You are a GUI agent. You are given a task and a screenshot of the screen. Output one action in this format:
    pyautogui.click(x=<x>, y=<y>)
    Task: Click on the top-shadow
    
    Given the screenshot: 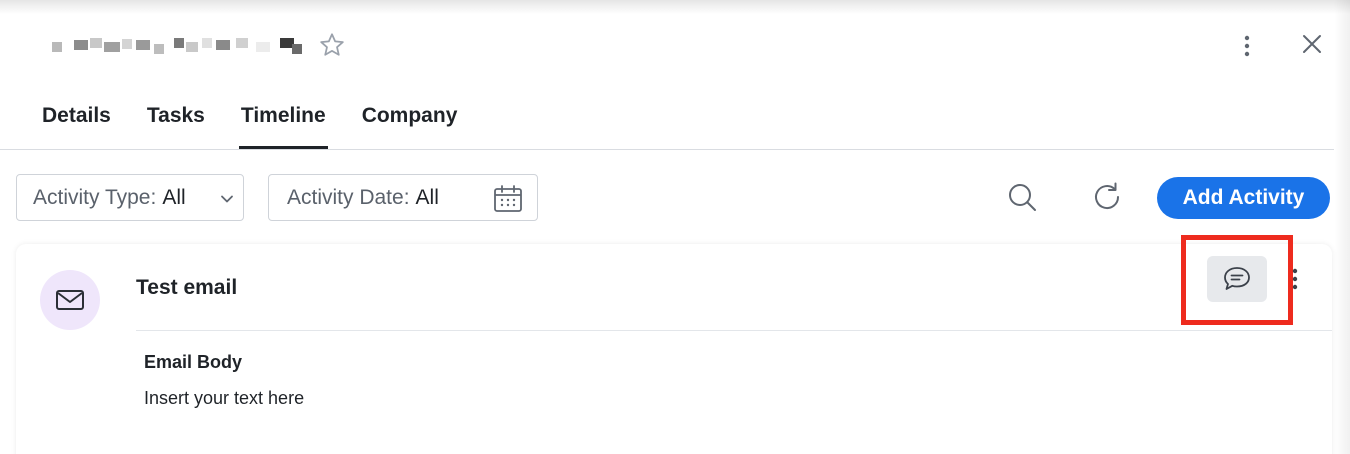 What is the action you would take?
    pyautogui.click(x=675, y=7)
    